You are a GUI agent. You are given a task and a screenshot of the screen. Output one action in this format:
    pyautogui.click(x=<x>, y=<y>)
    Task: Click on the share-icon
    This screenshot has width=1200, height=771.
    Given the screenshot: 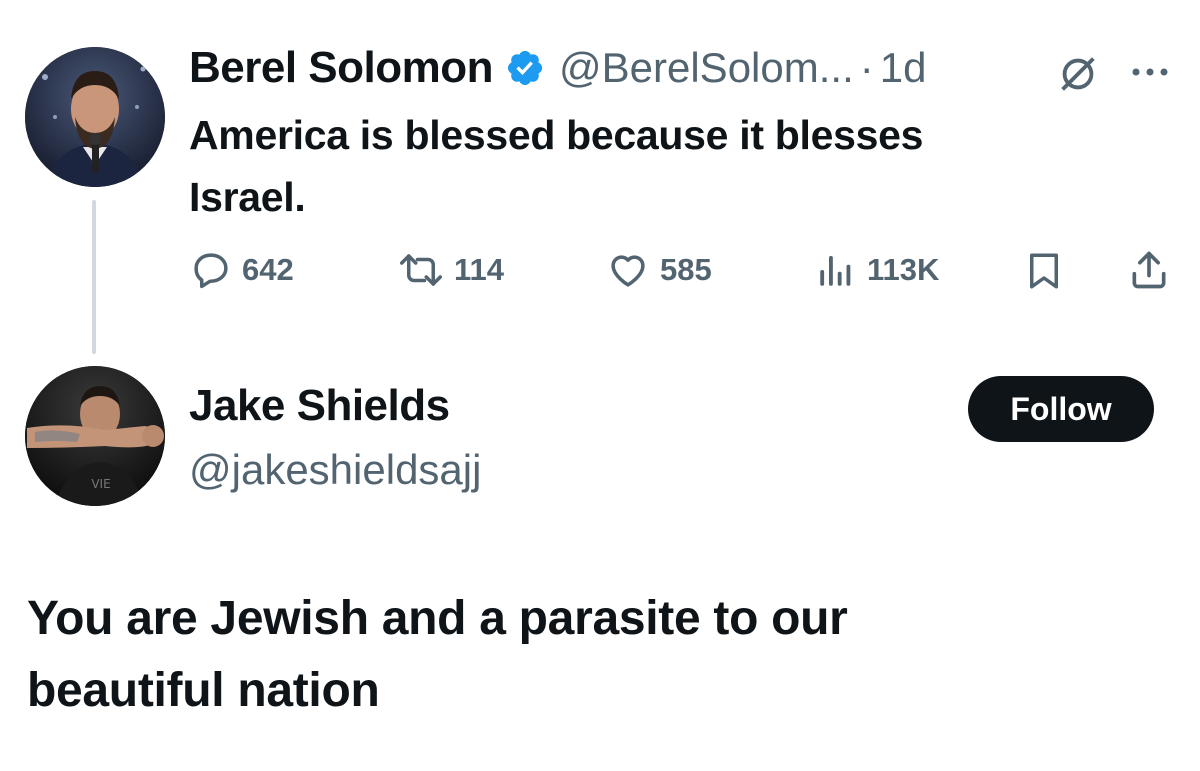 What is the action you would take?
    pyautogui.click(x=1149, y=270)
    